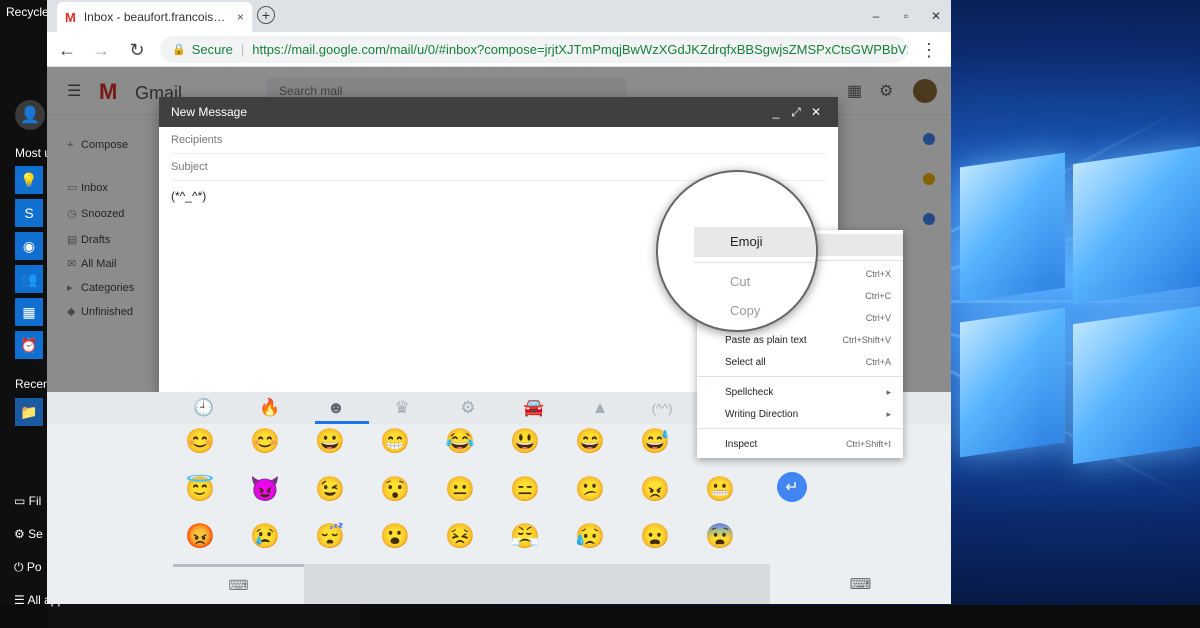  I want to click on expand-compose-icon: ⤢, so click(796, 112).